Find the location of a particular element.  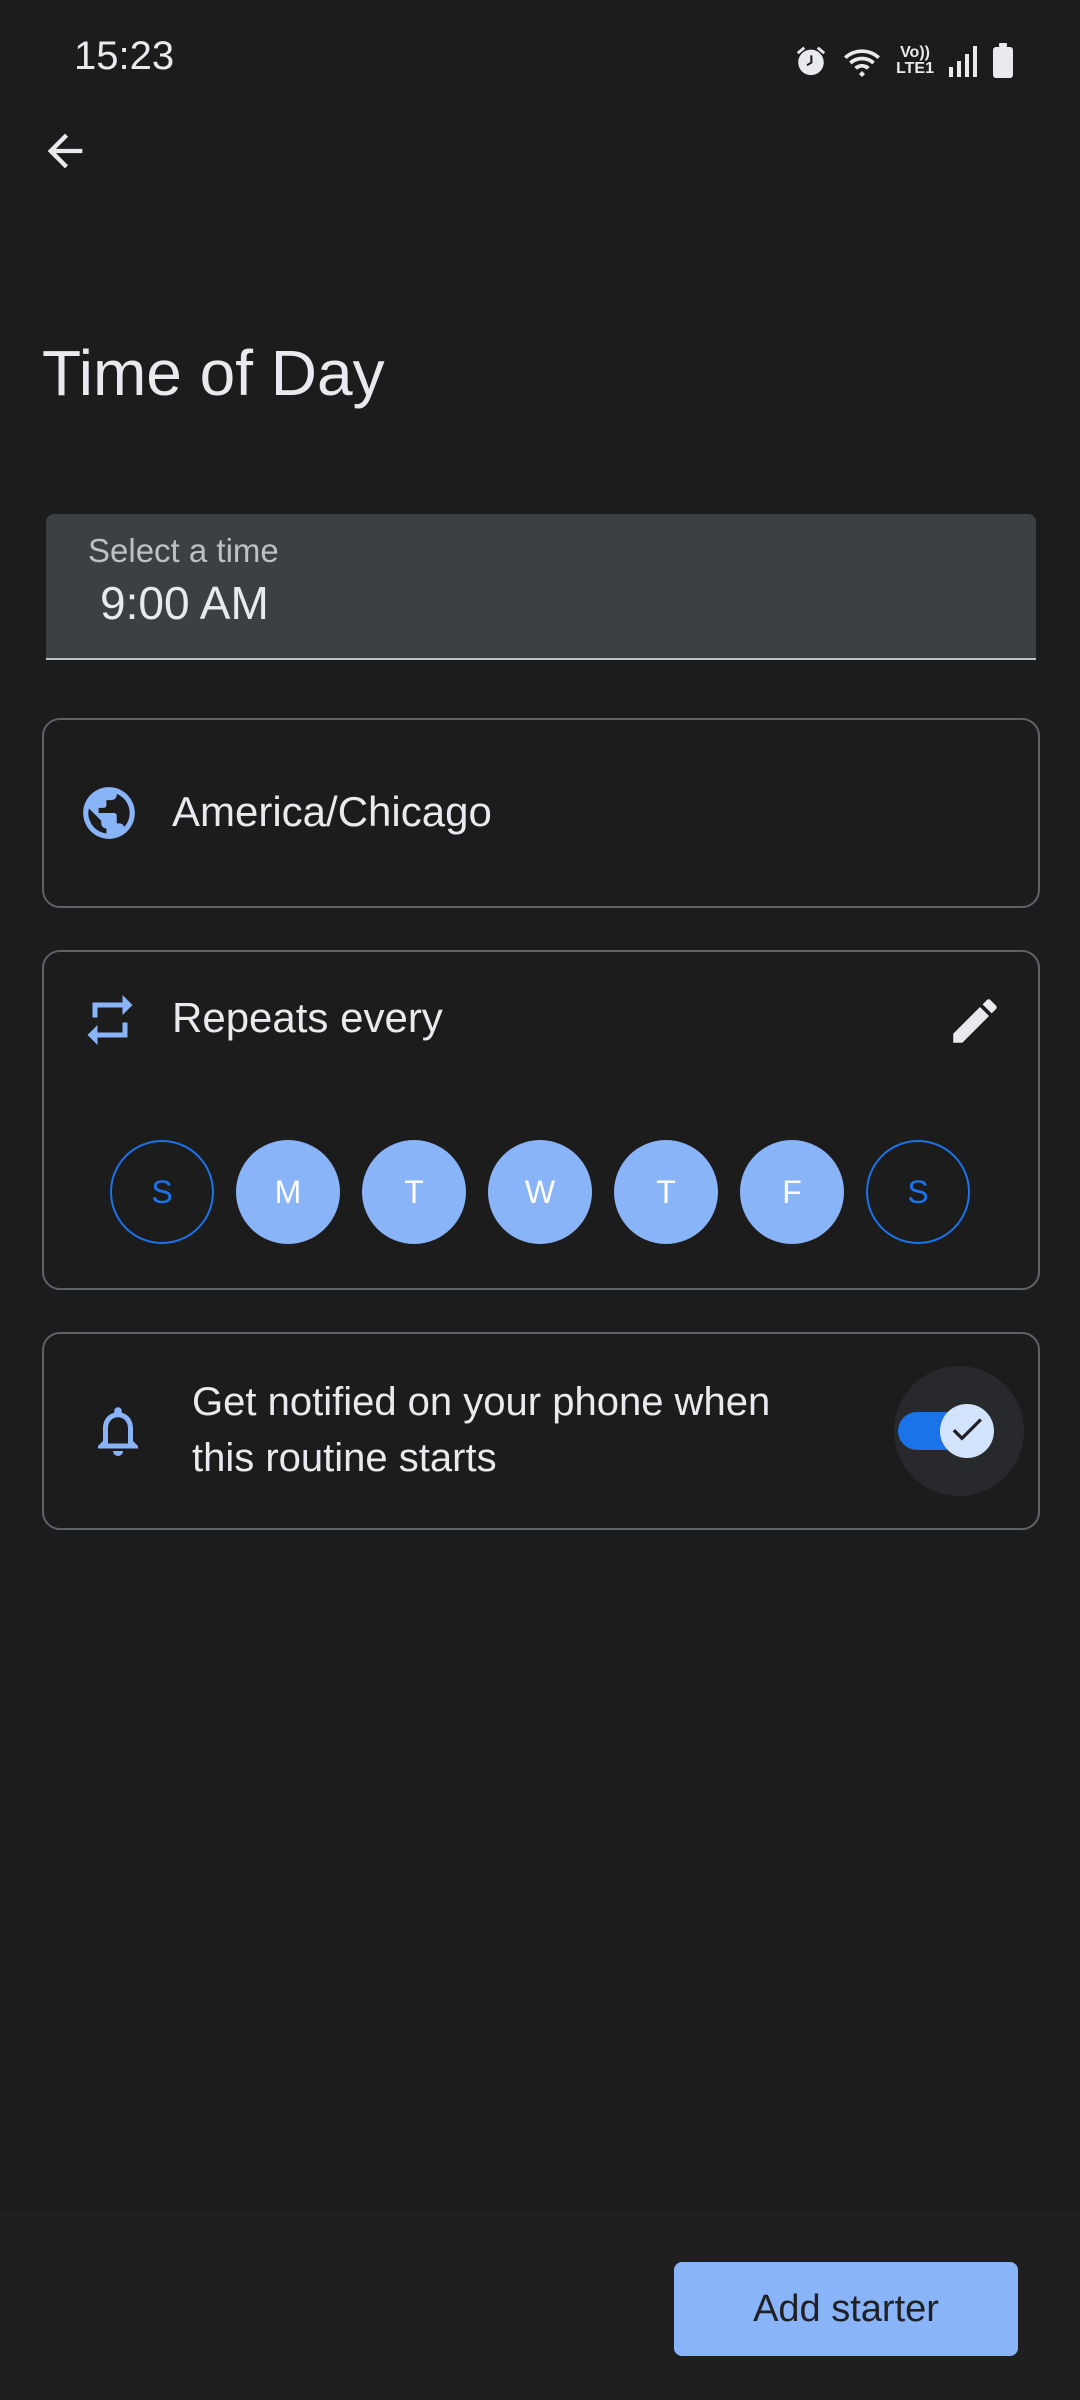

pencil-icon is located at coordinates (975, 1023).